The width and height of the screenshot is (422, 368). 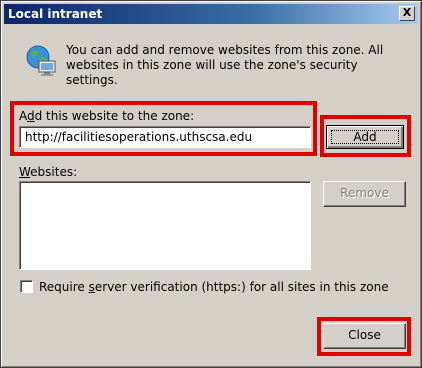 I want to click on websites-label: Websites:, so click(x=48, y=172).